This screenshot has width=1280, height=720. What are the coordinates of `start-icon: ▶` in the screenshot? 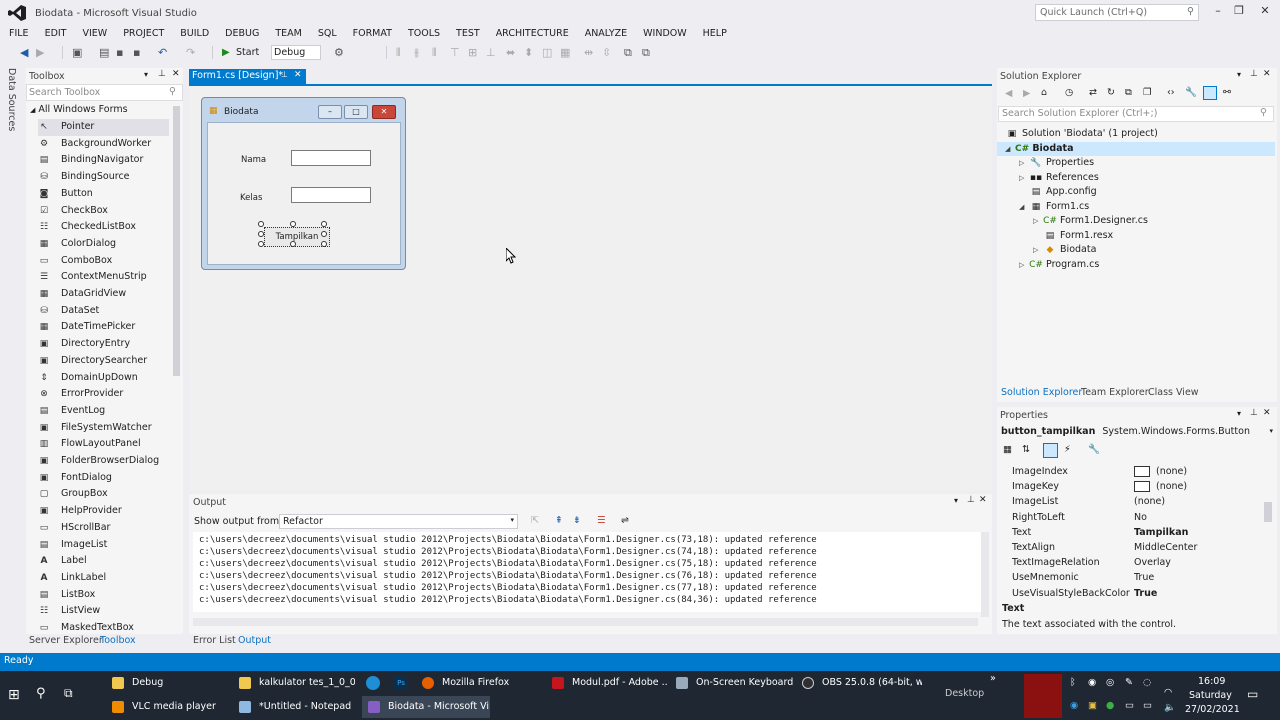 It's located at (226, 52).